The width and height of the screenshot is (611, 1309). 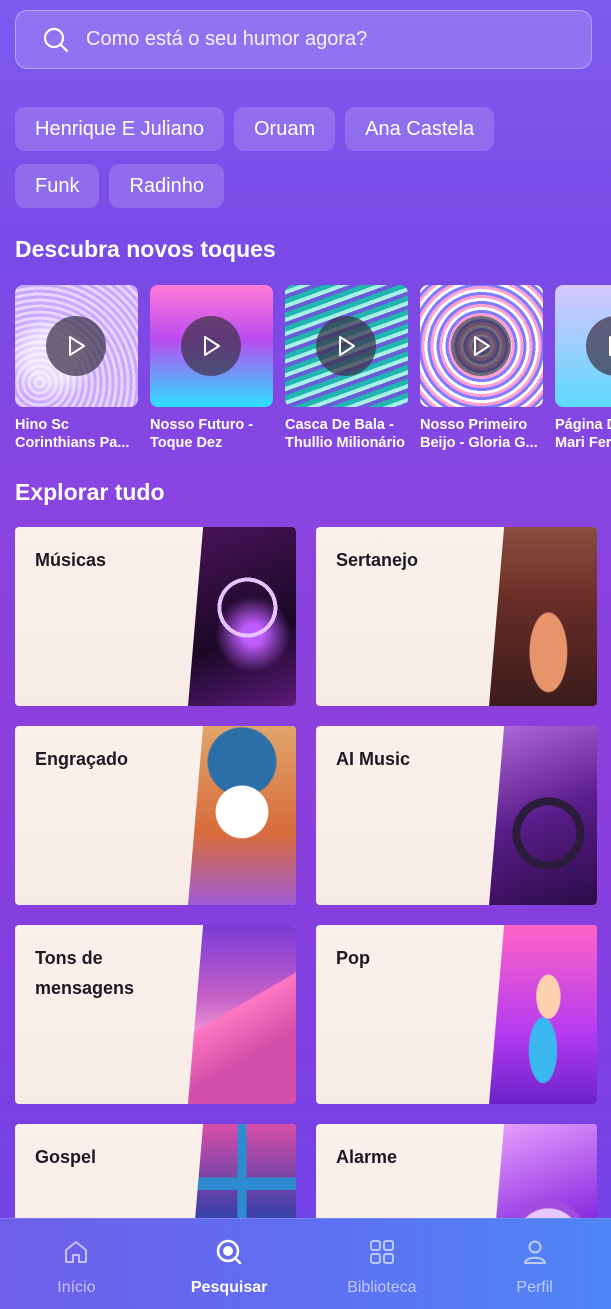 I want to click on tab-label: Perfil, so click(x=534, y=1287).